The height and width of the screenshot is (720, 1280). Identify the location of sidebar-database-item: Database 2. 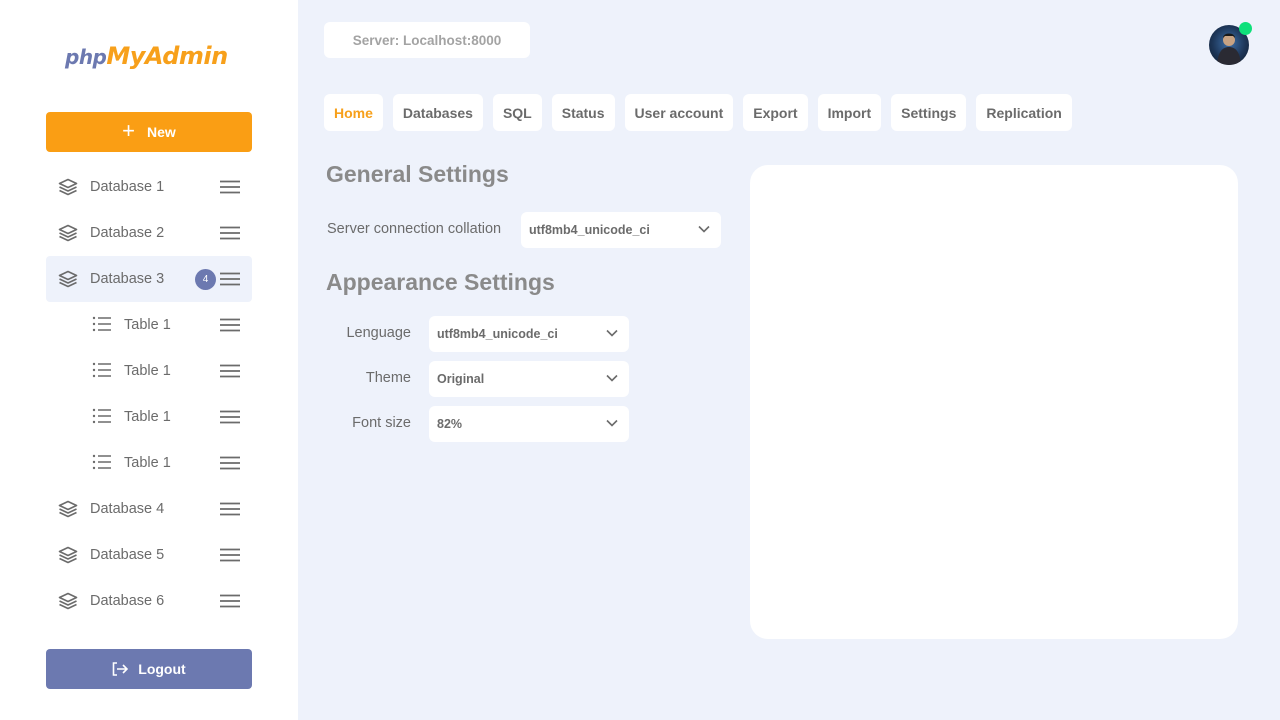
(149, 233).